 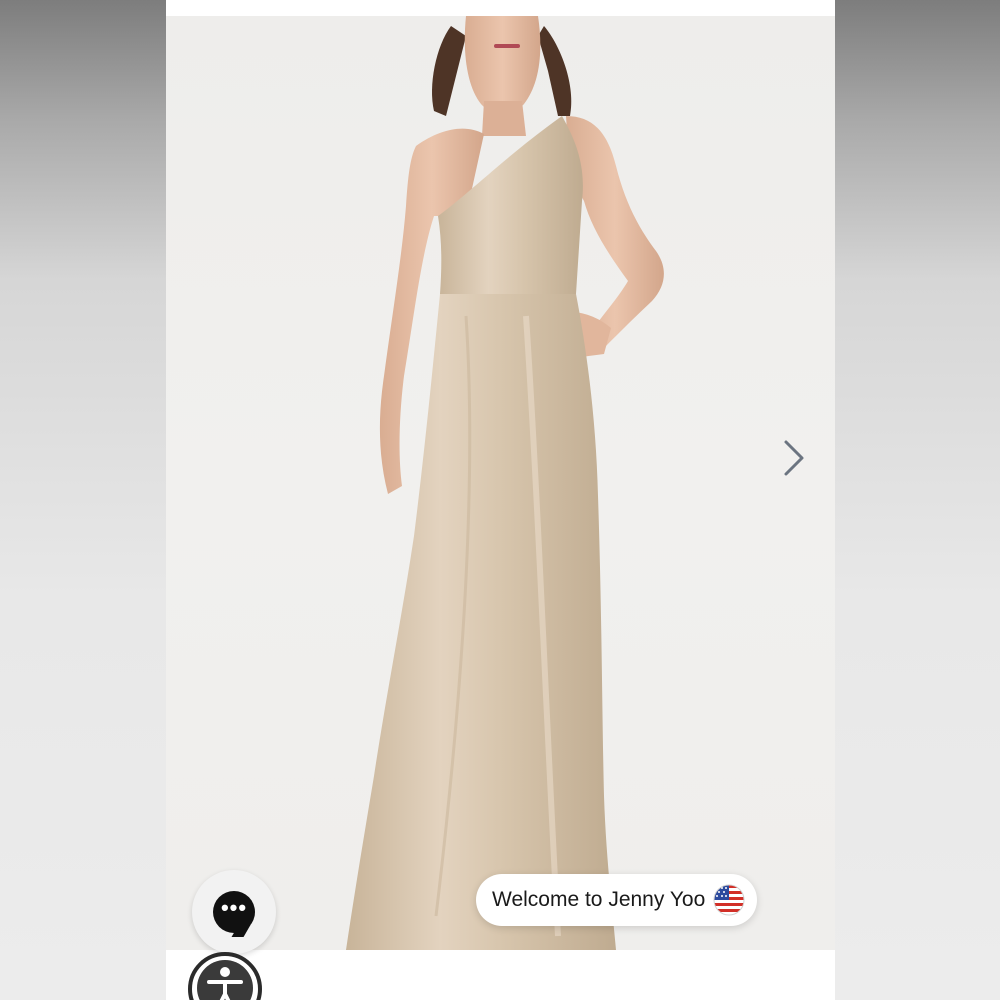 I want to click on welcome-text: Welcome to Jenny Yoo, so click(x=599, y=899).